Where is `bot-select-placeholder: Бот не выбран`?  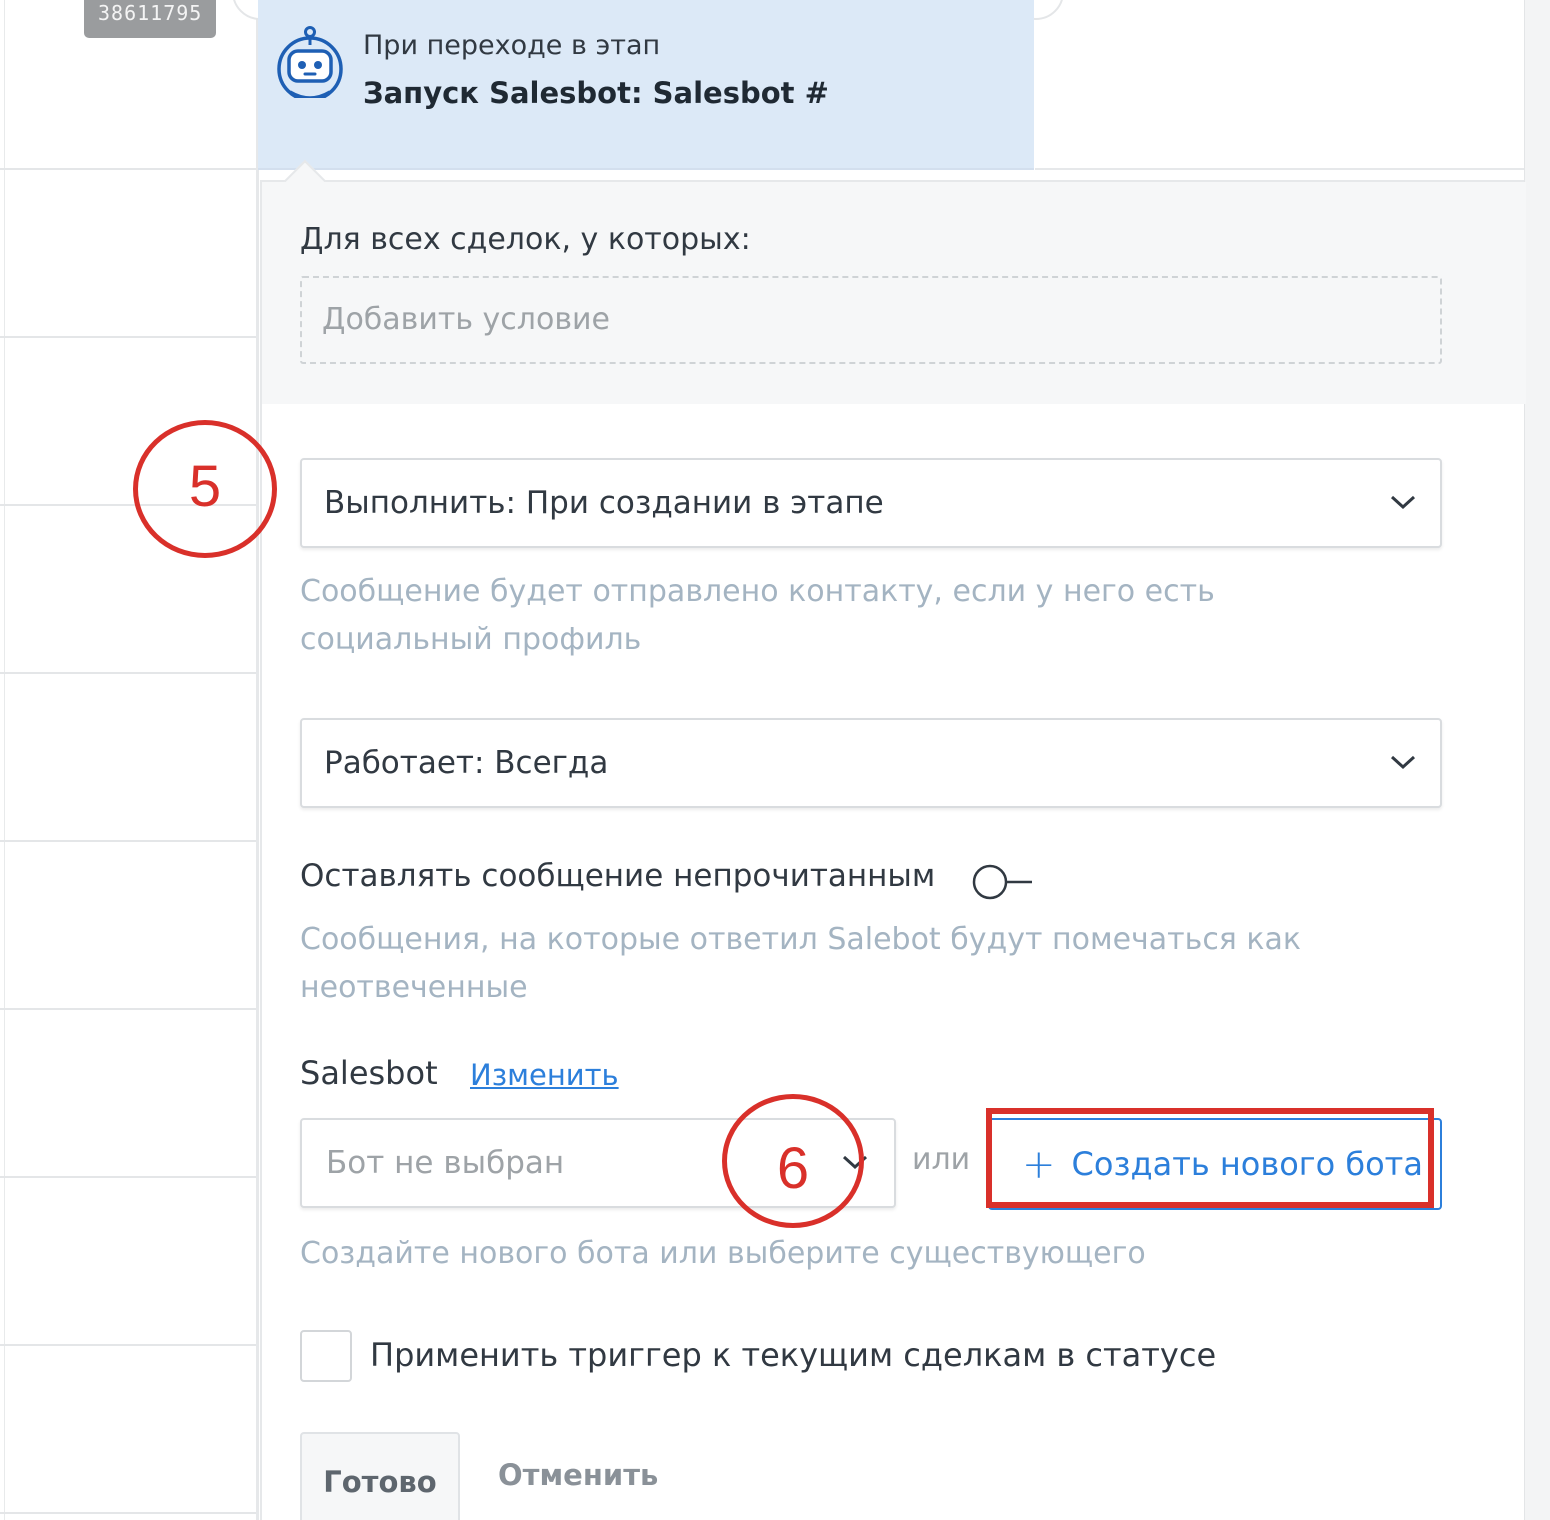
bot-select-placeholder: Бот не выбран is located at coordinates (445, 1163).